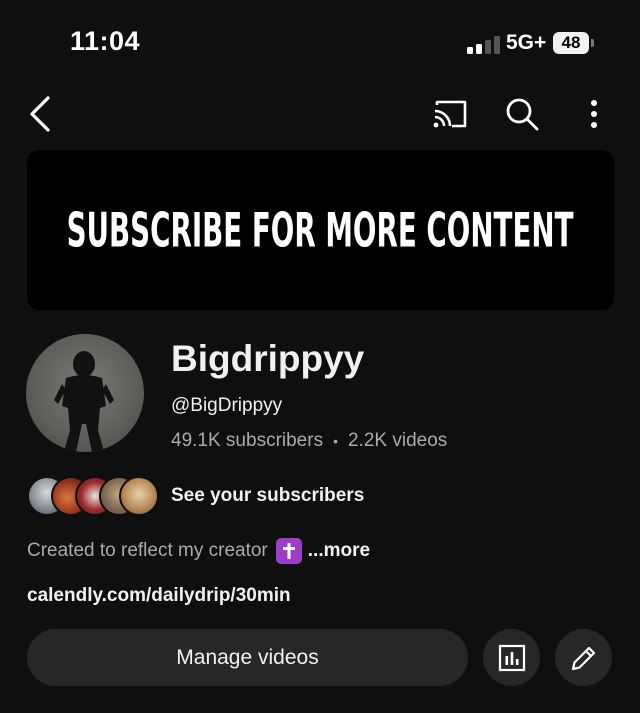  Describe the element at coordinates (320, 114) in the screenshot. I see `top-bar` at that location.